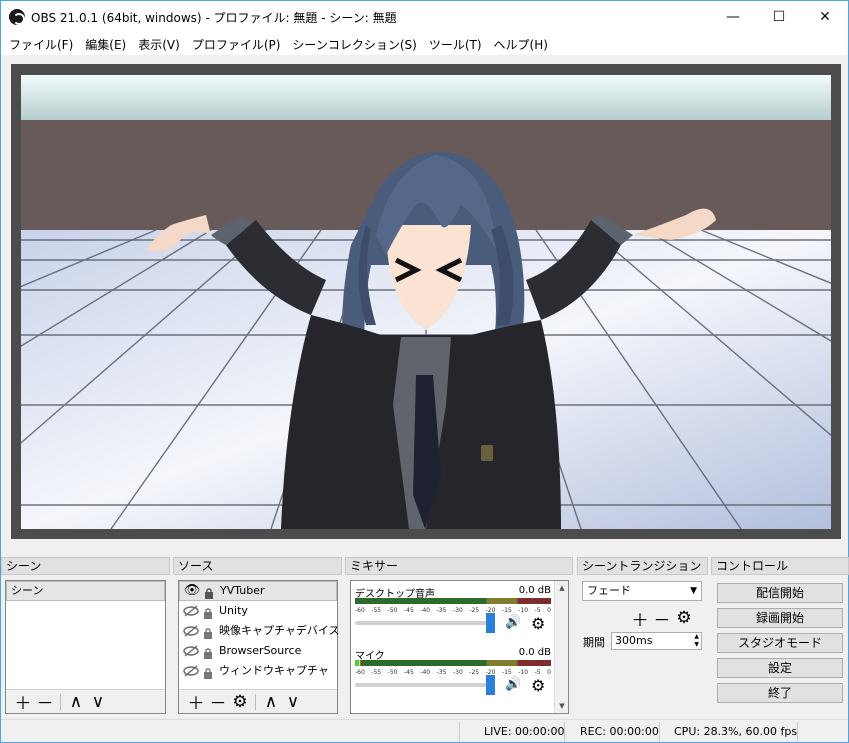 Image resolution: width=849 pixels, height=743 pixels. Describe the element at coordinates (562, 588) in the screenshot. I see `scroll-up-arrow: ▲` at that location.